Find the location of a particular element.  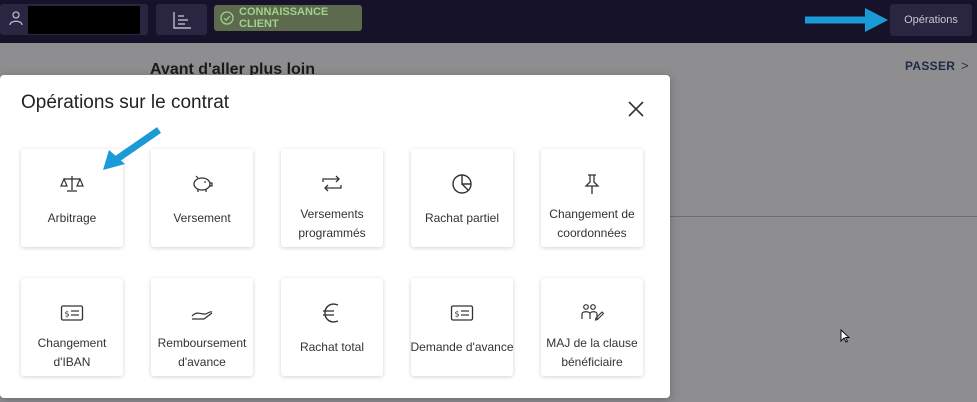

tile-label: Remboursement d'avance is located at coordinates (202, 352).